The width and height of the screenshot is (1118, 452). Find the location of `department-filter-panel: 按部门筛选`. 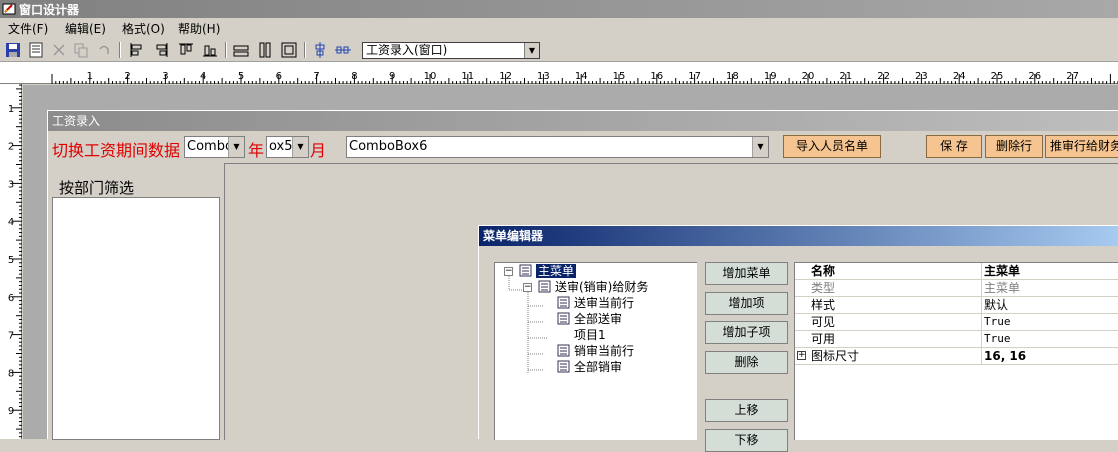

department-filter-panel: 按部门筛选 is located at coordinates (136, 305).